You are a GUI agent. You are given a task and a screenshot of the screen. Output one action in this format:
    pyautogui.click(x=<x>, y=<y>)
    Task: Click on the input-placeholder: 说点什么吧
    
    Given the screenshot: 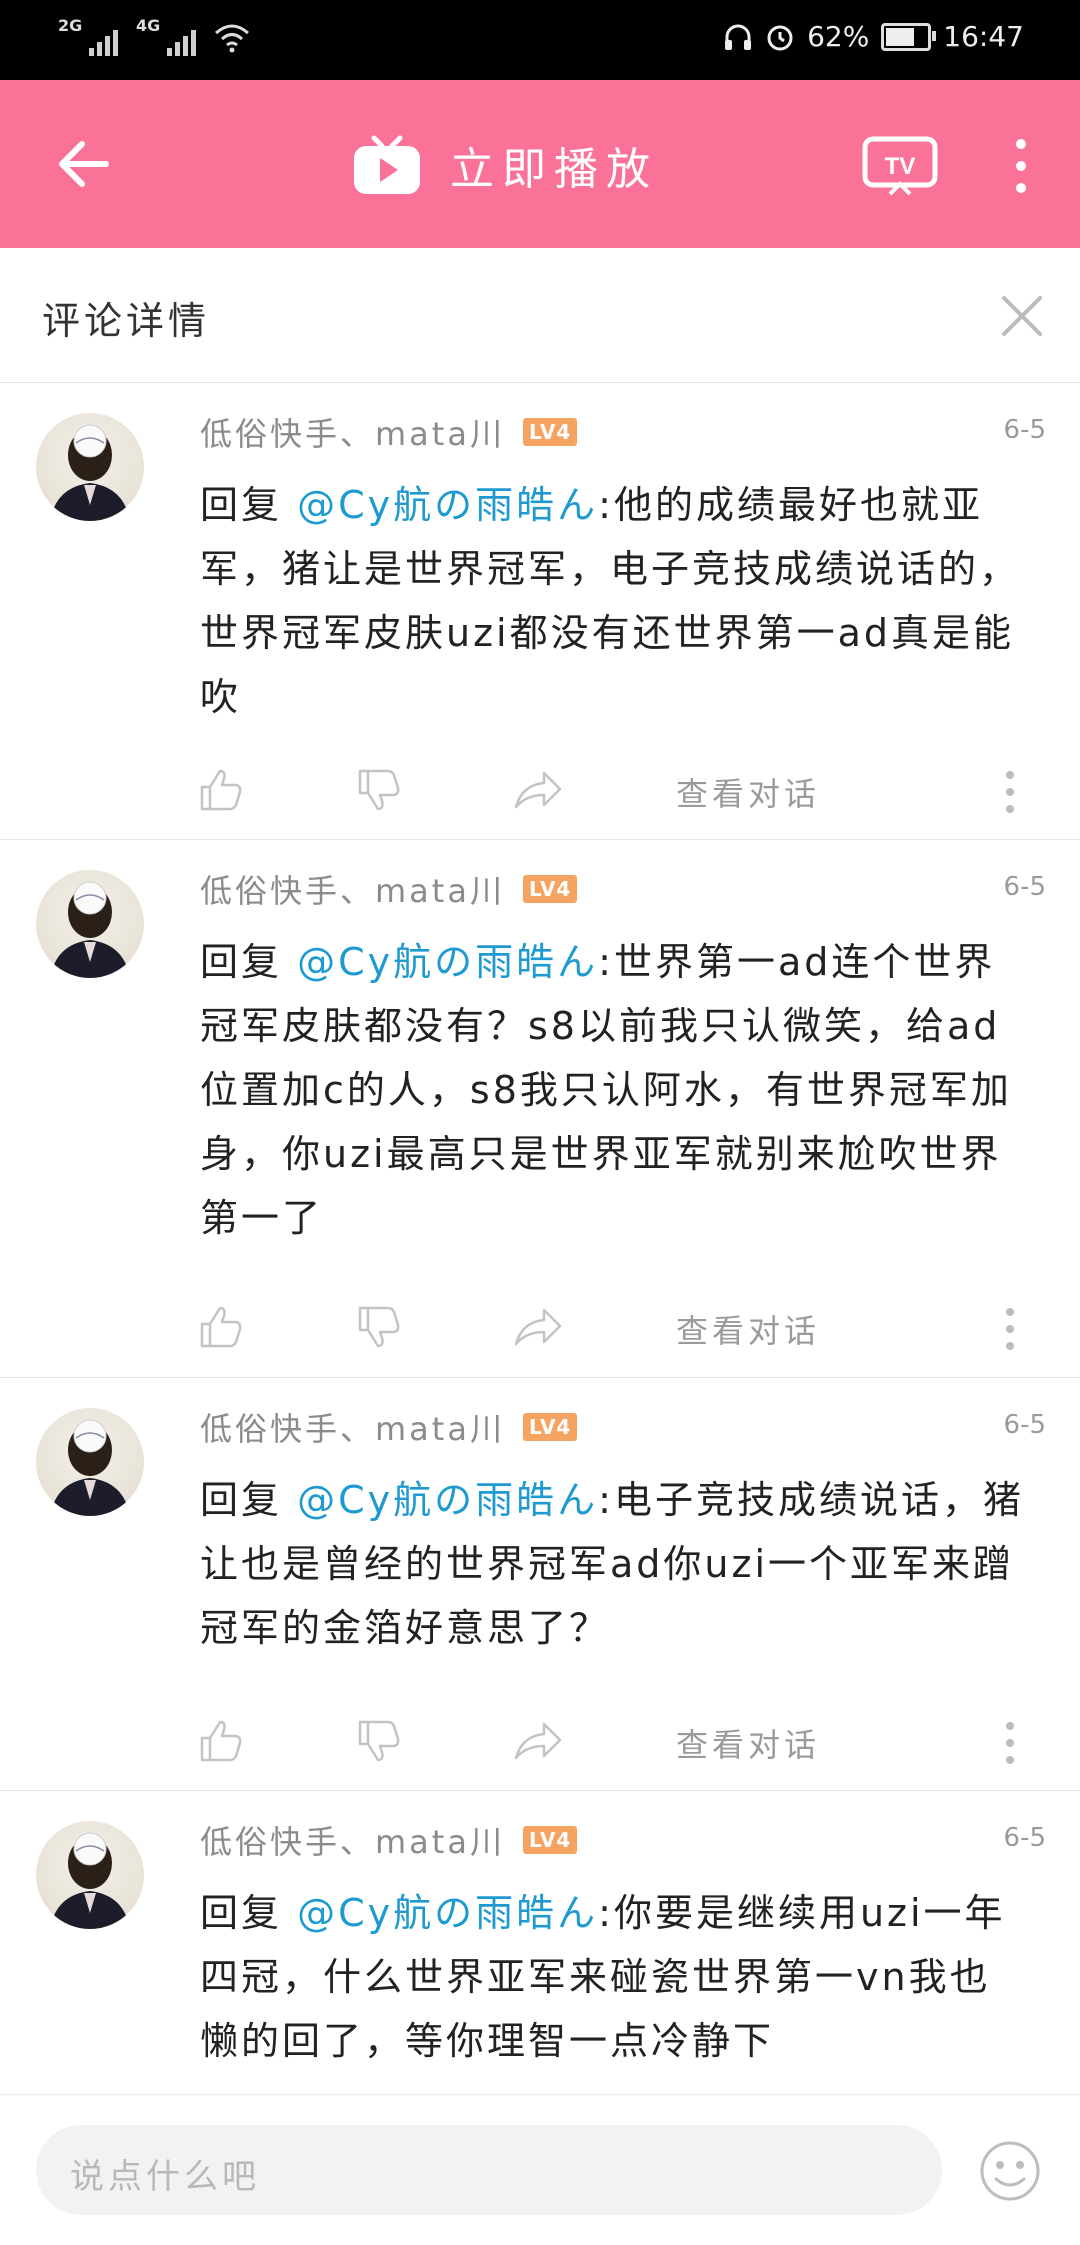 What is the action you would take?
    pyautogui.click(x=165, y=2177)
    